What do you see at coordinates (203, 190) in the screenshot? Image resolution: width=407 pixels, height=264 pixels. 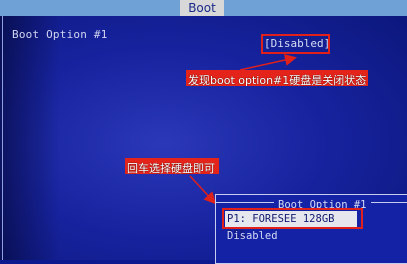 I see `arrow-to-popup` at bounding box center [203, 190].